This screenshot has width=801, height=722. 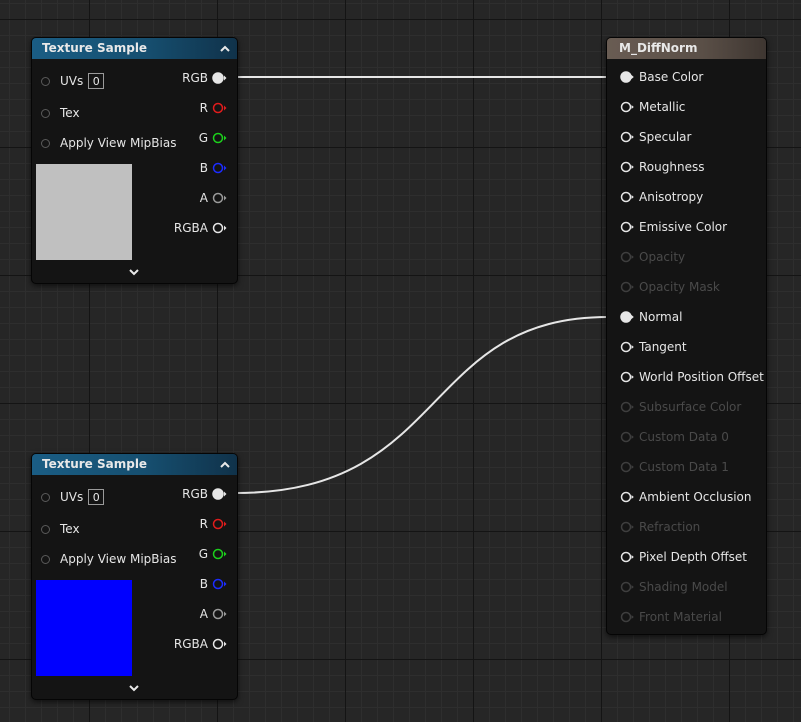 I want to click on input-label: Front Material, so click(x=680, y=617).